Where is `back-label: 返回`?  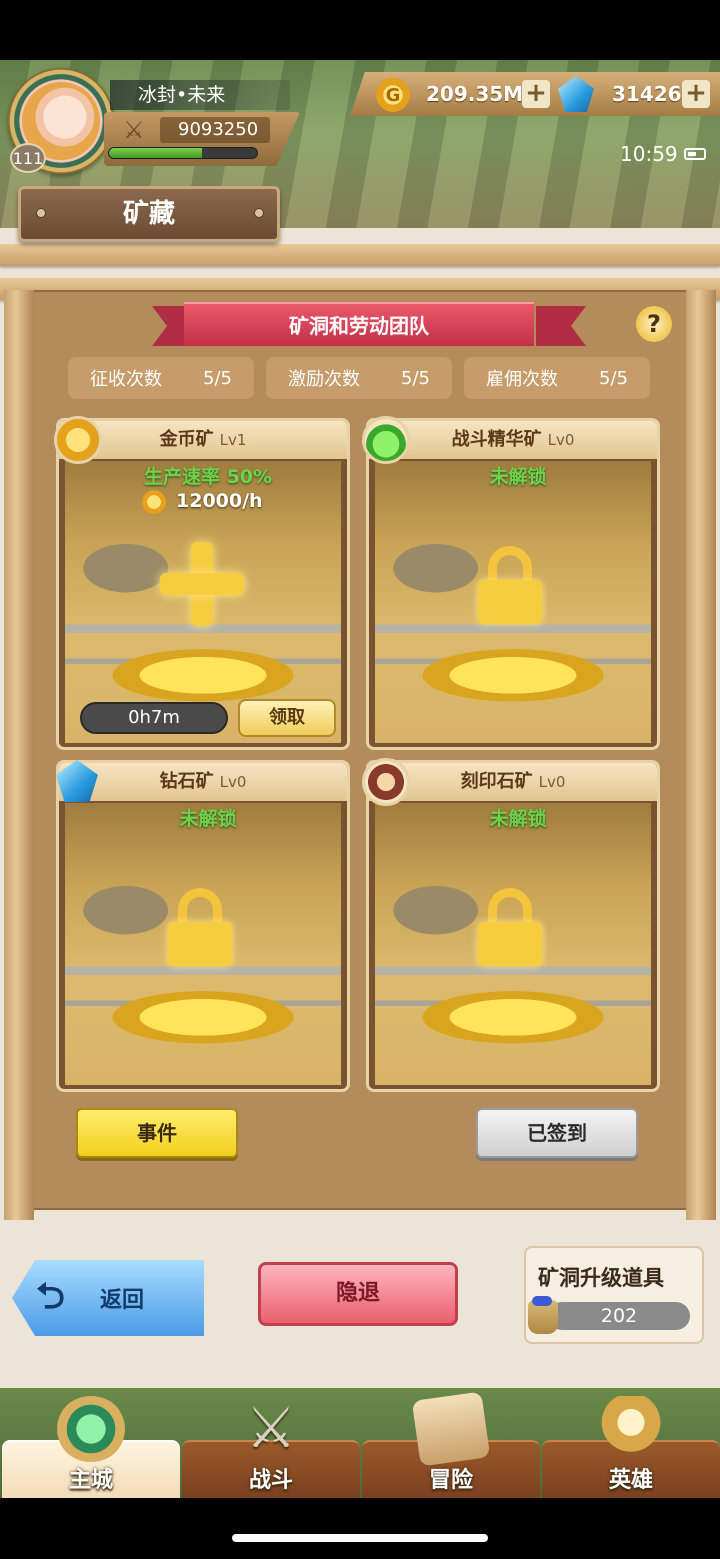 back-label: 返回 is located at coordinates (122, 1300).